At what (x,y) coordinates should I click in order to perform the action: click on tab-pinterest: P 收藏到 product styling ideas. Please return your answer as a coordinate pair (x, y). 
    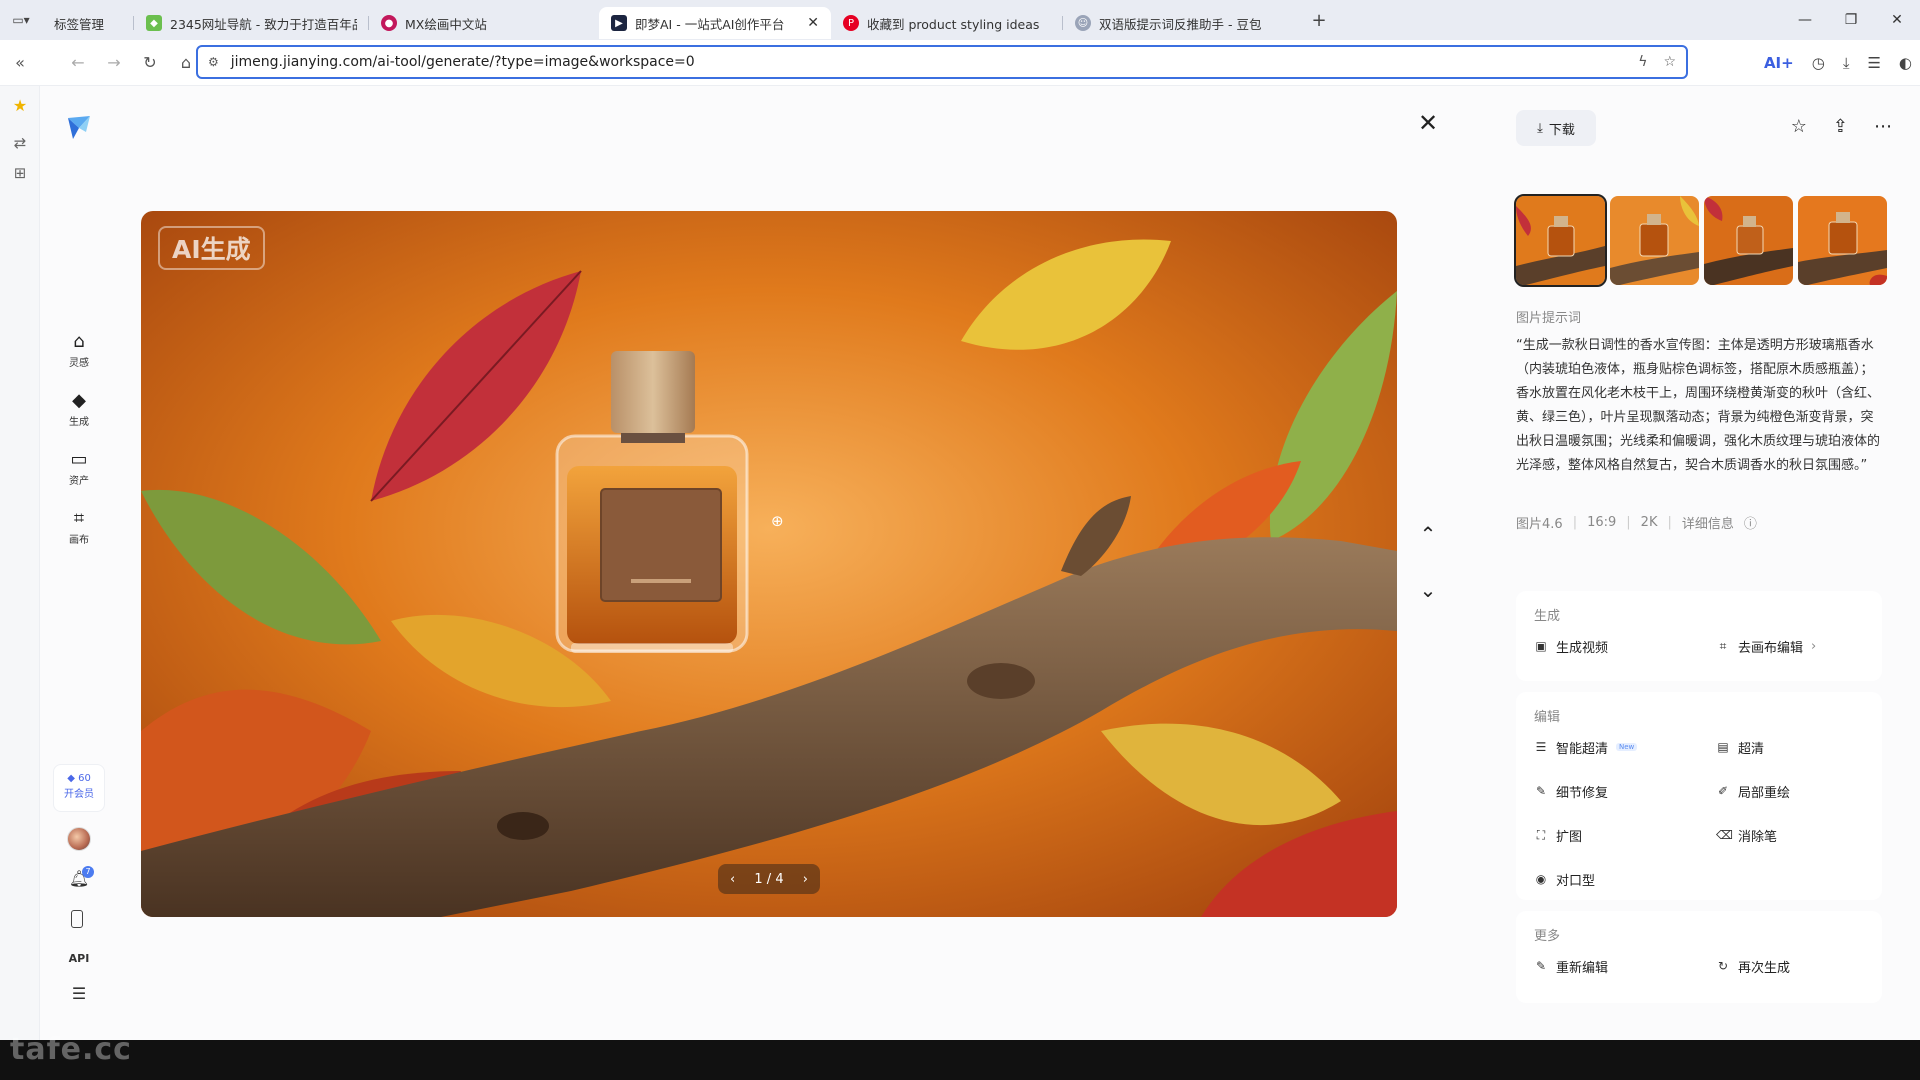
    Looking at the image, I should click on (947, 23).